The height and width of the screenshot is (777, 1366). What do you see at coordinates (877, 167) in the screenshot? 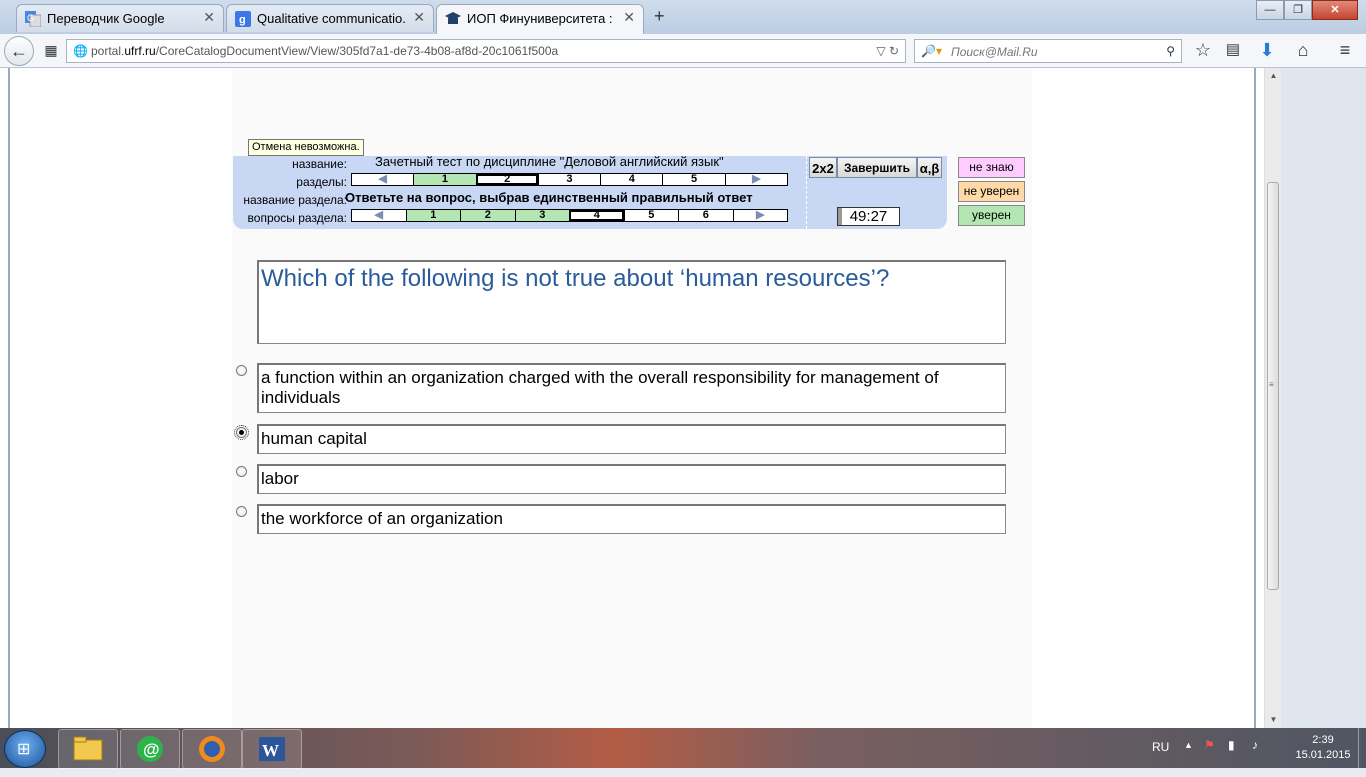
I see `finish-button: Завершить` at bounding box center [877, 167].